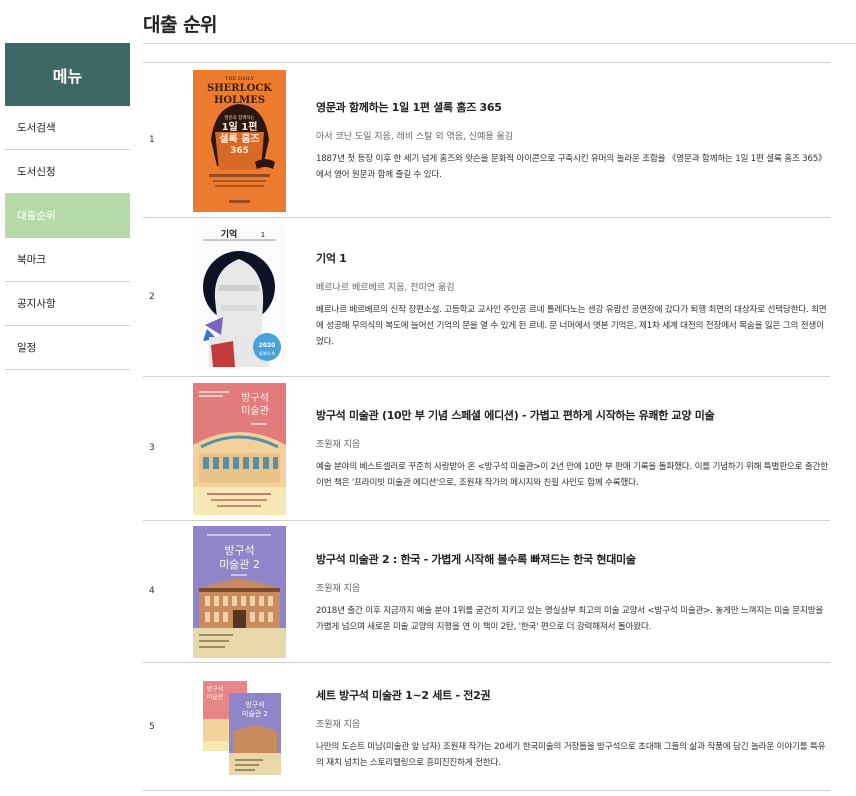 Image resolution: width=856 pixels, height=796 pixels. I want to click on book-cover-image: 방구석 미술관 2, so click(239, 592).